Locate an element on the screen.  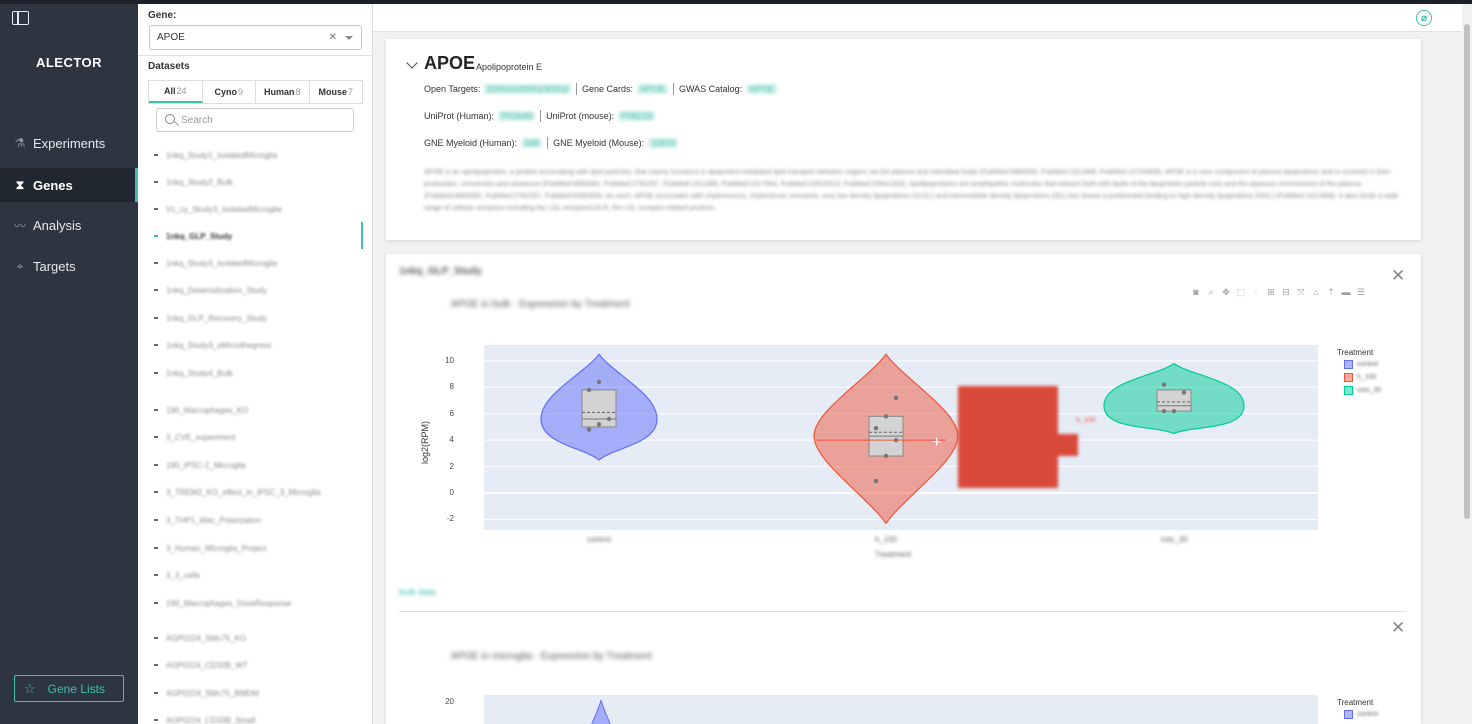
dataset-item: 3_3_cells is located at coordinates (177, 575).